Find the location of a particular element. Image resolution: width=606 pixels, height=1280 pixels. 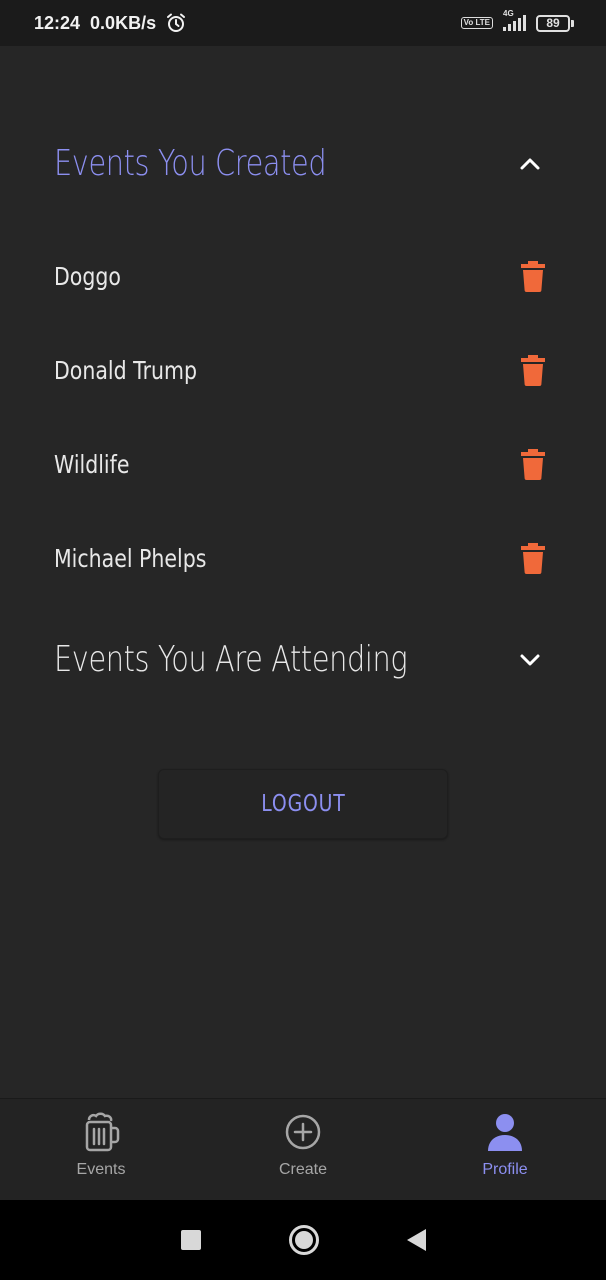

nav-events: Events is located at coordinates (101, 1149).